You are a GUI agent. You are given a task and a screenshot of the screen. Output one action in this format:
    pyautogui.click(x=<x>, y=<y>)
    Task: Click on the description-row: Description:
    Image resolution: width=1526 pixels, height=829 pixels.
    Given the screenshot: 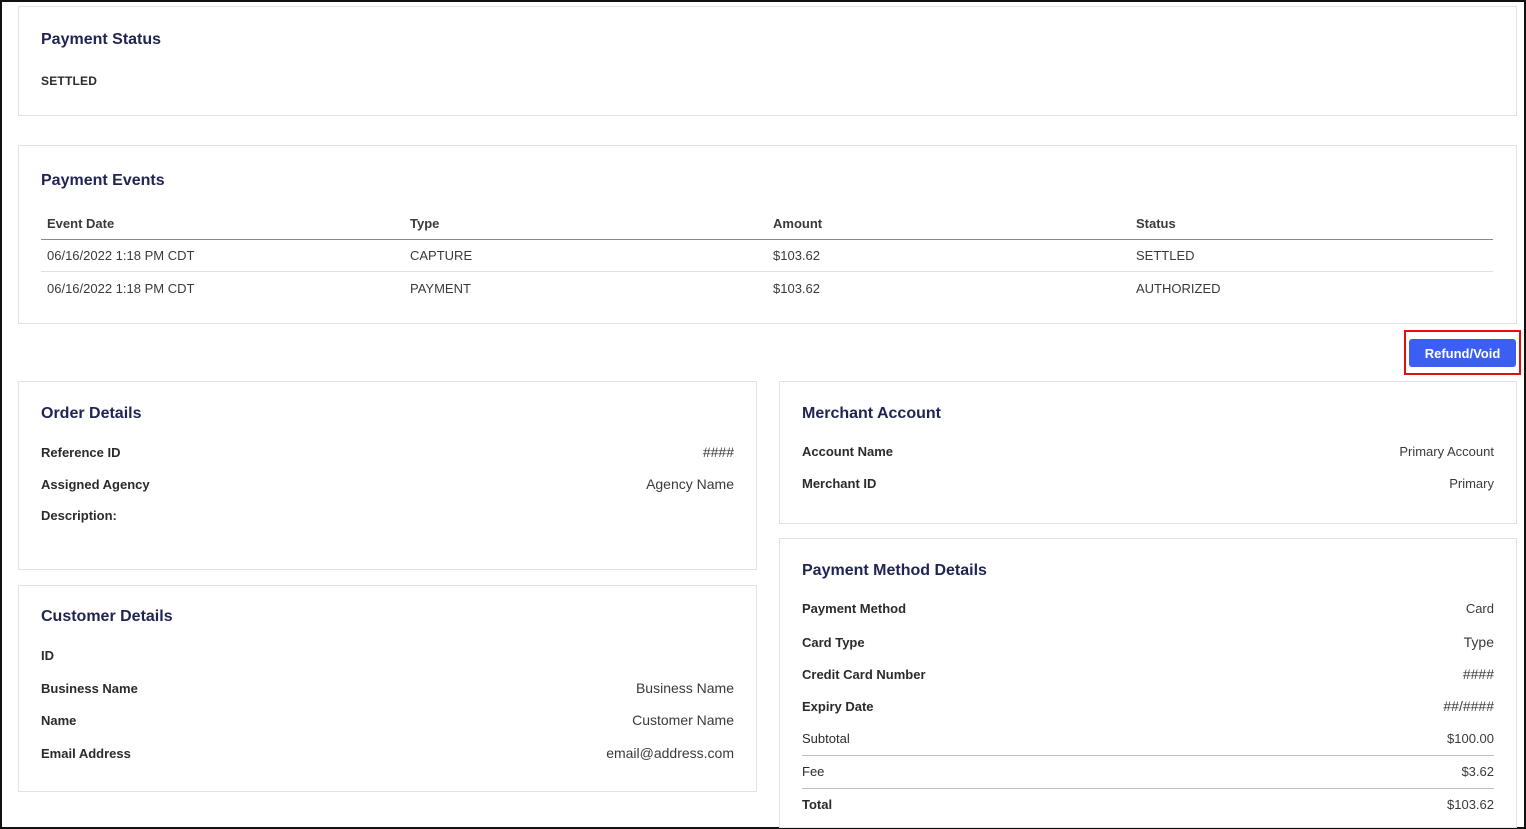 What is the action you would take?
    pyautogui.click(x=387, y=515)
    